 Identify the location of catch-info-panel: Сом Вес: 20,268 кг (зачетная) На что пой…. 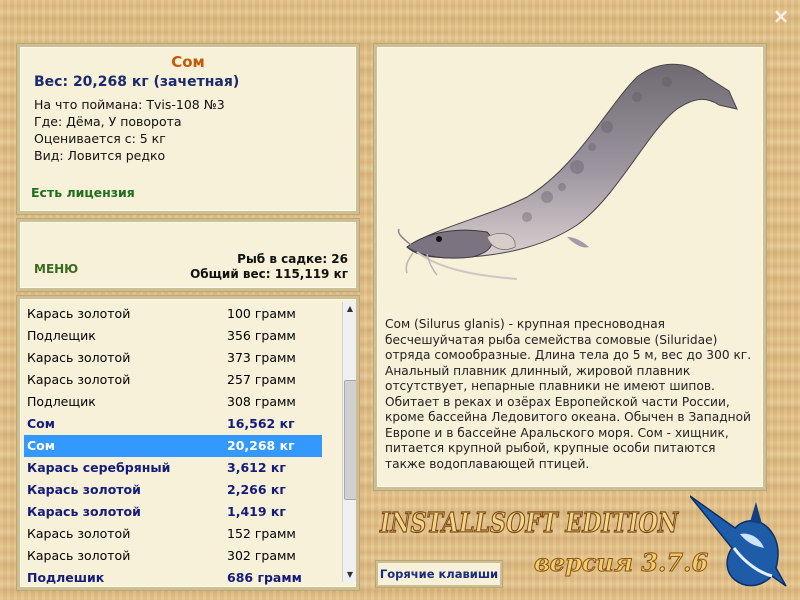
(188, 129).